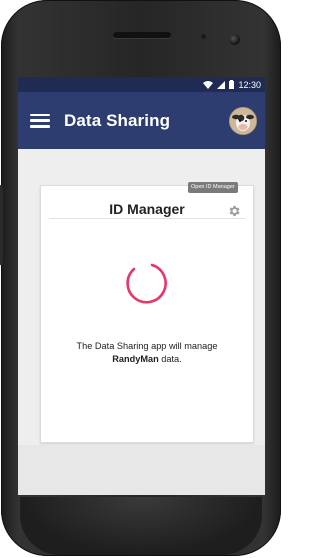  I want to click on status-time: 12:30, so click(249, 84).